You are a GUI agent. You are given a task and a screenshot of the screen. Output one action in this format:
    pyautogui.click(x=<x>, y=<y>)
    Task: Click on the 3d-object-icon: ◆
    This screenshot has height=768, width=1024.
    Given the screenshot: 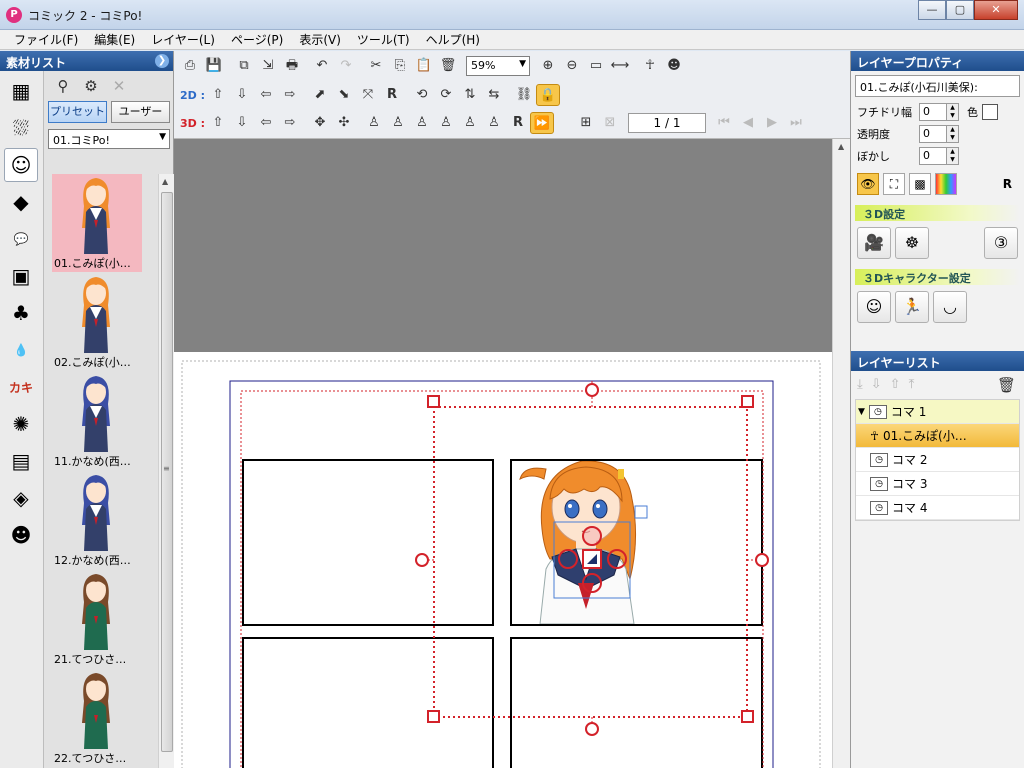 What is the action you would take?
    pyautogui.click(x=21, y=202)
    